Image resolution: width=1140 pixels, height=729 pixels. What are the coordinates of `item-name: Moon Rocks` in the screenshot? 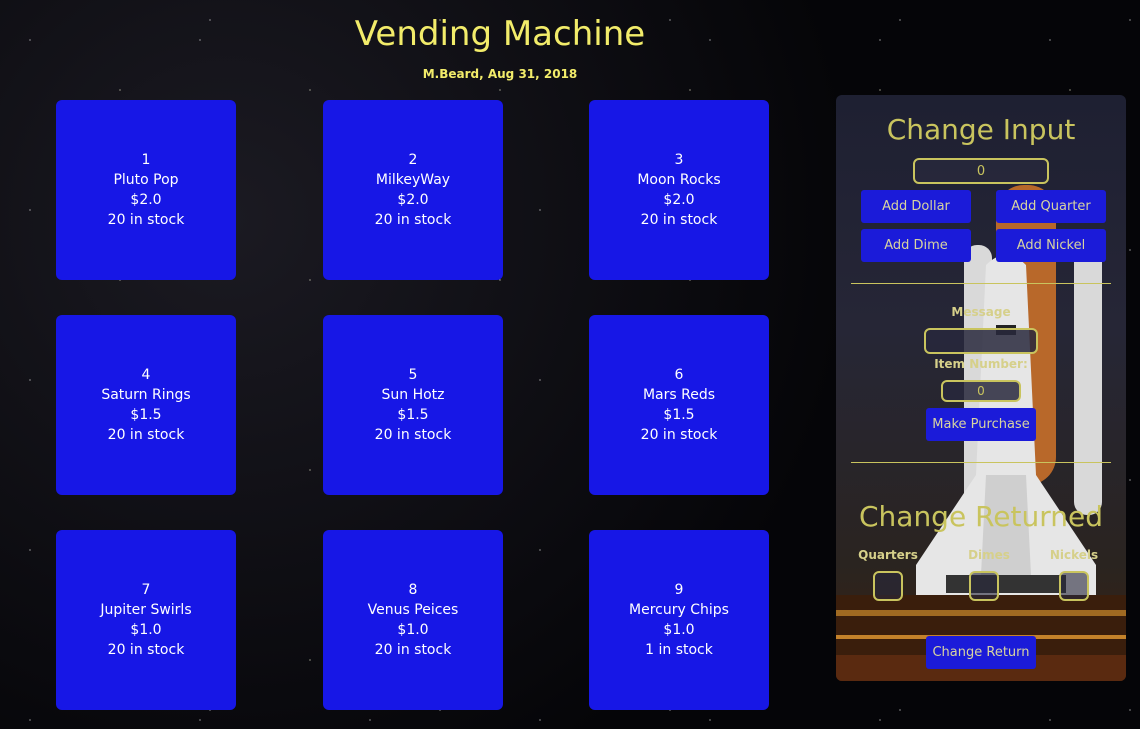 It's located at (679, 180).